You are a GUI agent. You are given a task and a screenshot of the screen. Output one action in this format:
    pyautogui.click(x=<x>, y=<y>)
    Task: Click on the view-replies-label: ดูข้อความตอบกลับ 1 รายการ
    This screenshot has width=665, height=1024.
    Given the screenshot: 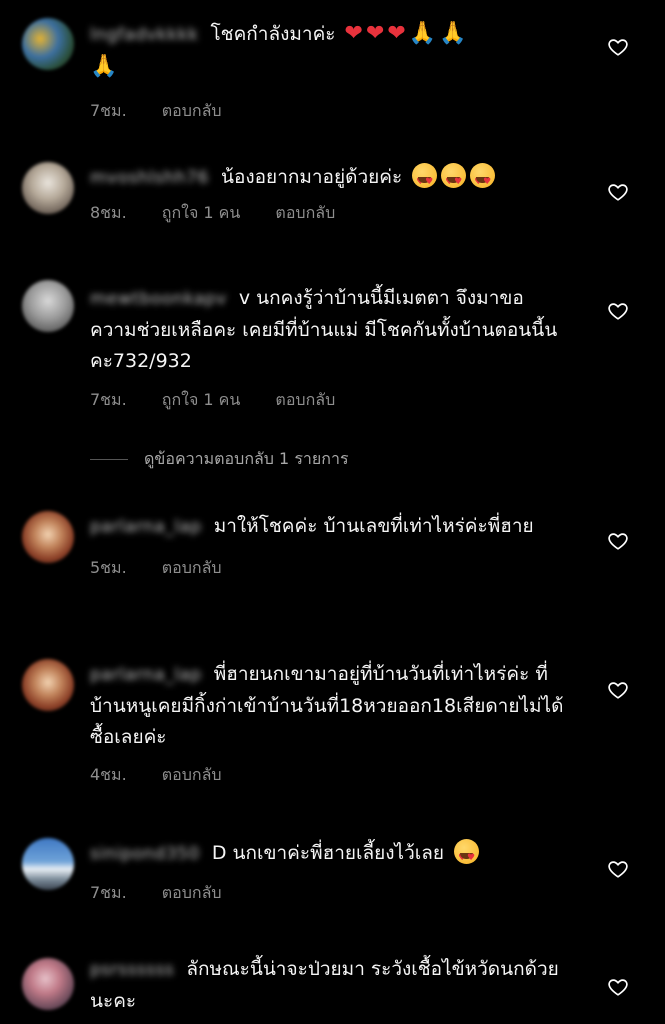 What is the action you would take?
    pyautogui.click(x=246, y=458)
    